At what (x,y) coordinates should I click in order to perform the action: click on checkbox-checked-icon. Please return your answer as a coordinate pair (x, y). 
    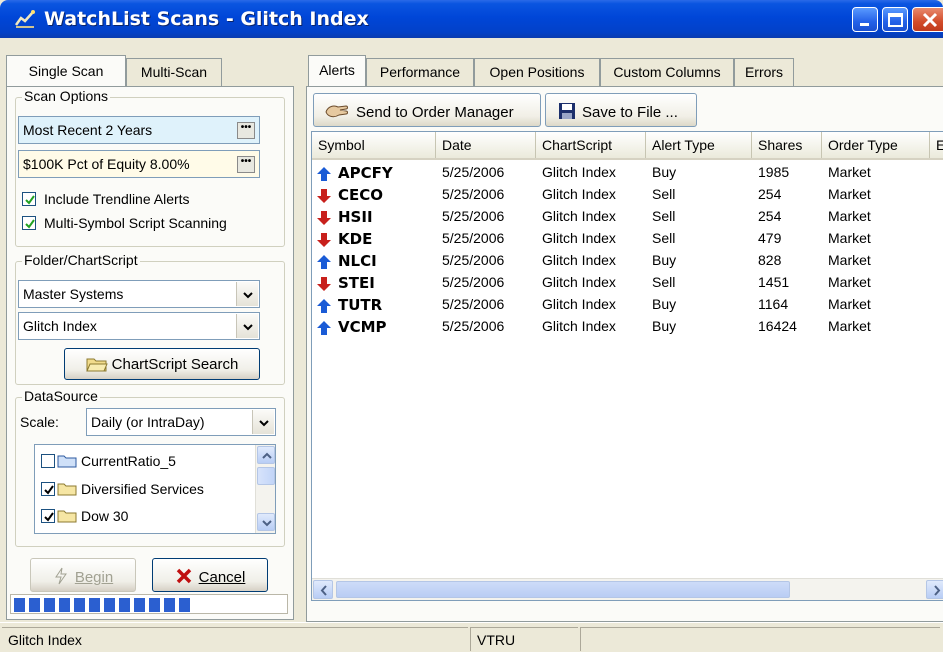
    Looking at the image, I should click on (29, 223).